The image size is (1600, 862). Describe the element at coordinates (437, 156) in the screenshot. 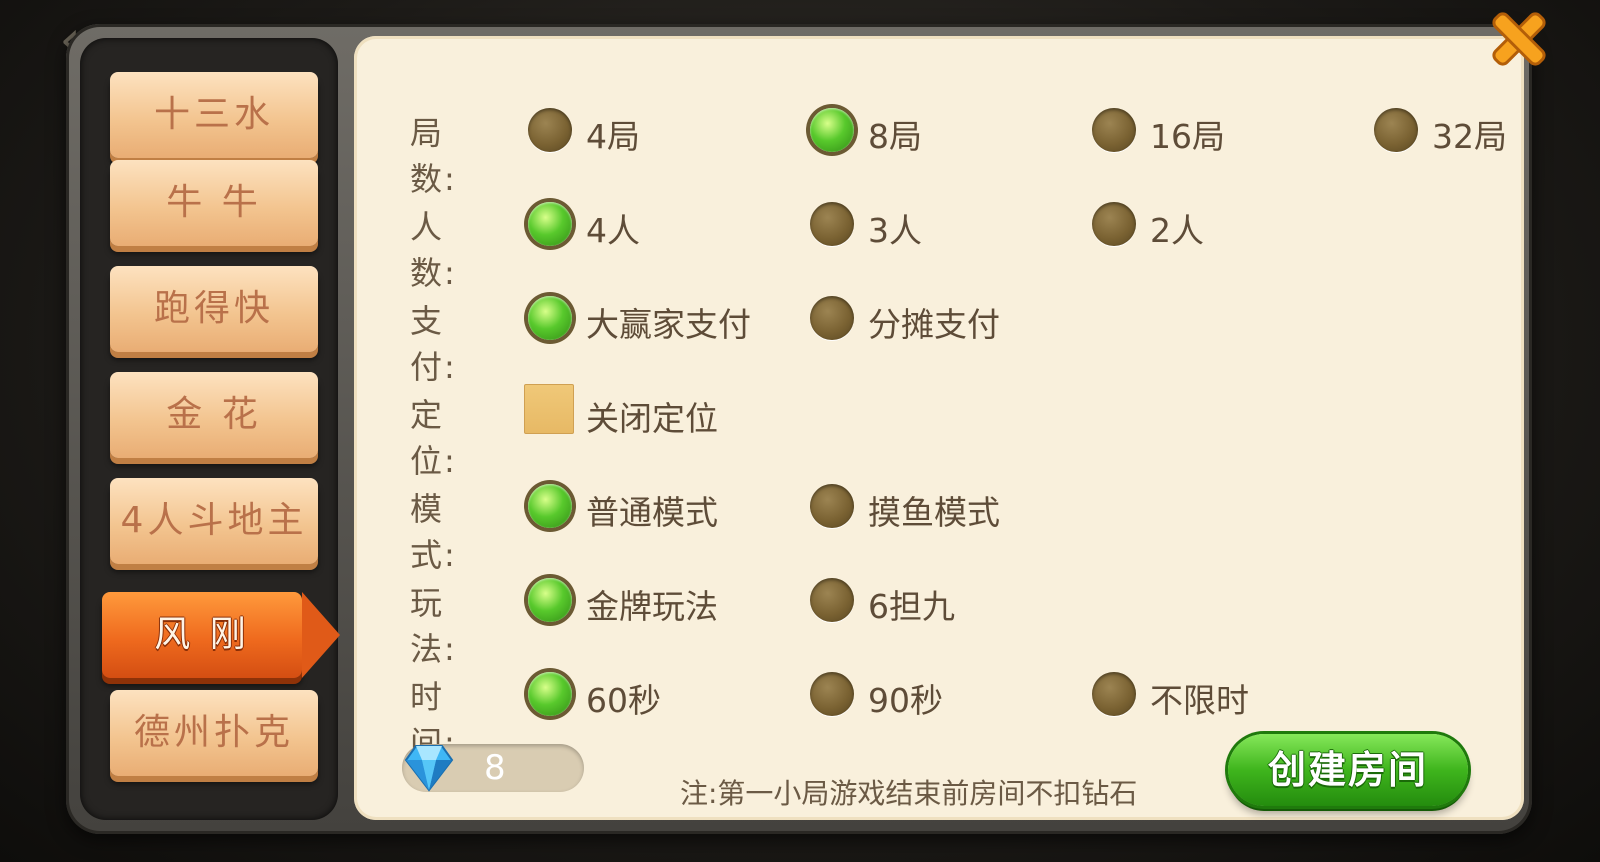

I see `rounds-label: 局数:` at that location.